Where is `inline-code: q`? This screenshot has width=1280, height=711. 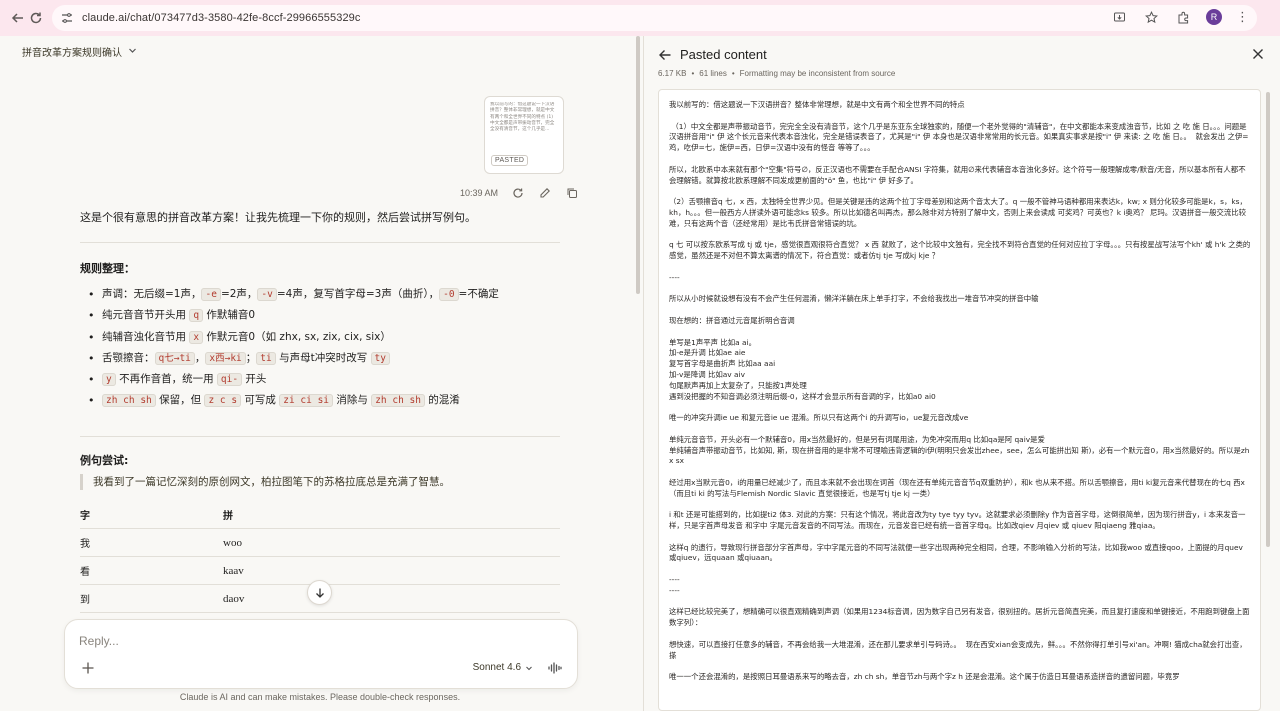 inline-code: q is located at coordinates (196, 316).